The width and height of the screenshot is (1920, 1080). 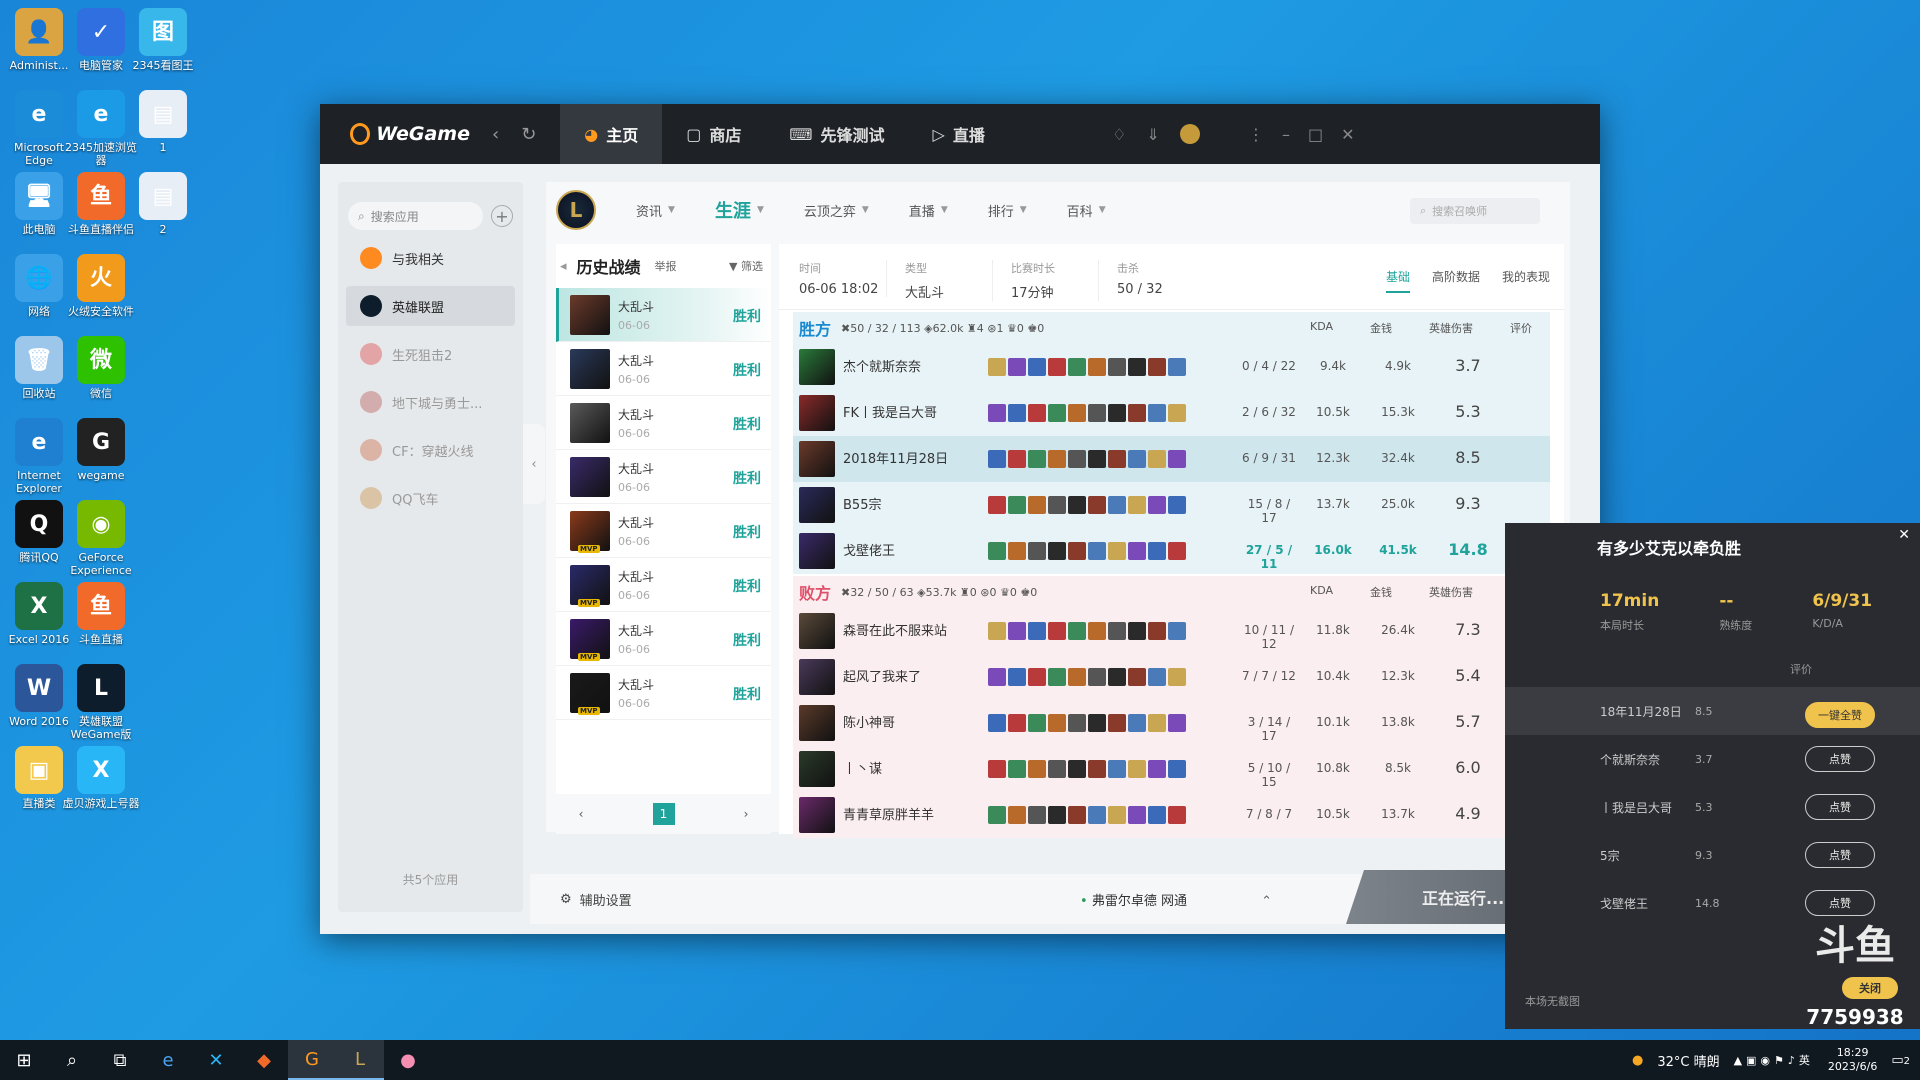 I want to click on tab-3: ▷ 直播, so click(x=959, y=134).